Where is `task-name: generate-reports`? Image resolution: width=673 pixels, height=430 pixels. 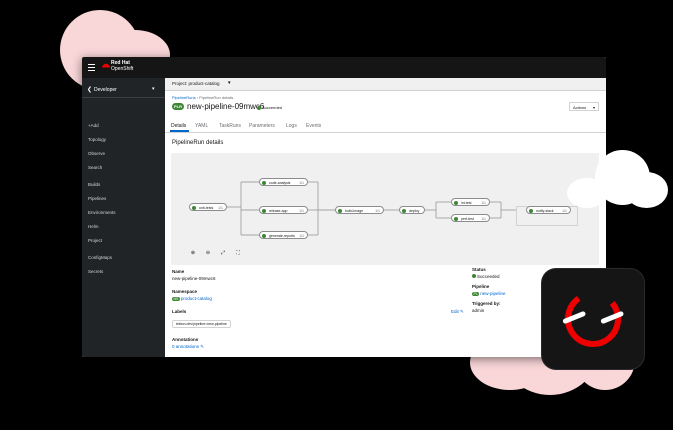
task-name: generate-reports is located at coordinates (282, 236).